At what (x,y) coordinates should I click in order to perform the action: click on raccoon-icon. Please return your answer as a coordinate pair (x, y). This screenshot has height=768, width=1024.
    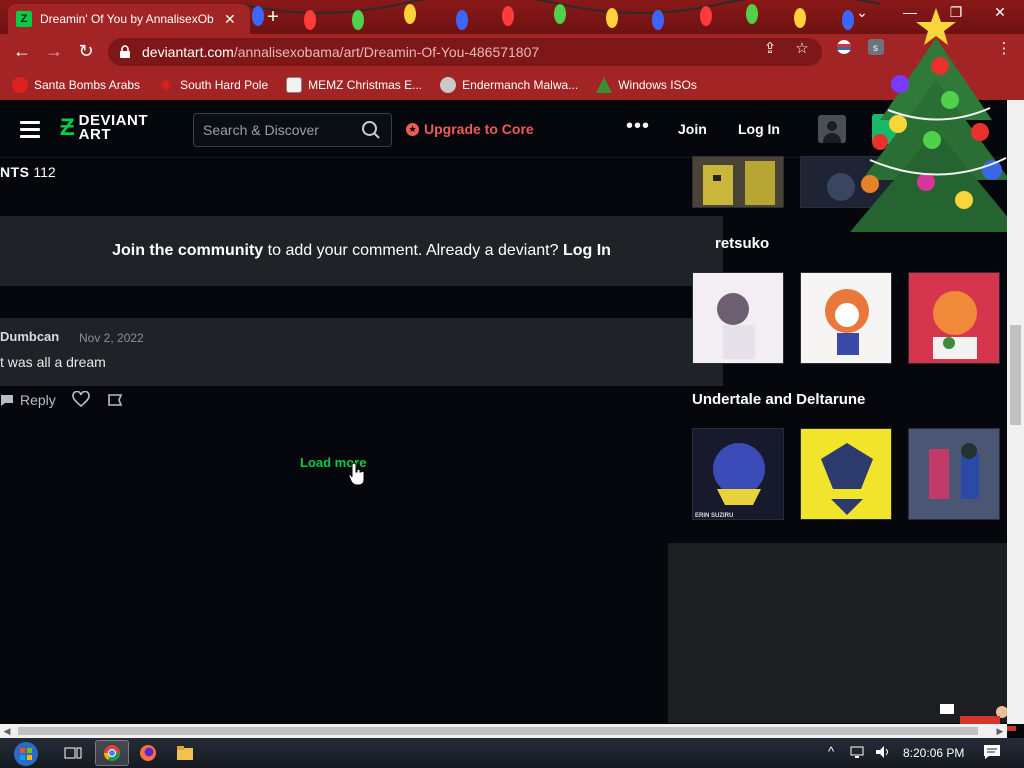
    Looking at the image, I should click on (448, 85).